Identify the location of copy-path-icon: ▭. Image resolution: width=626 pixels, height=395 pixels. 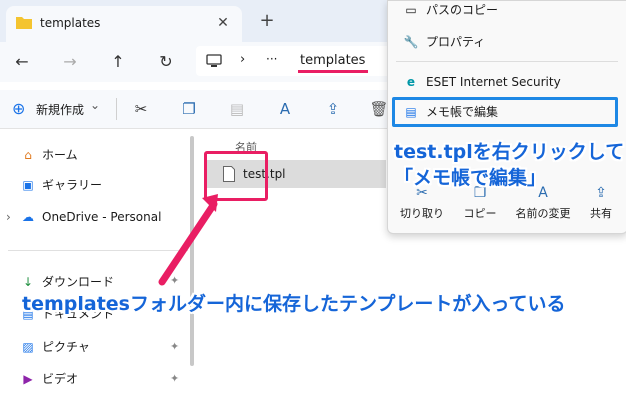
(411, 10).